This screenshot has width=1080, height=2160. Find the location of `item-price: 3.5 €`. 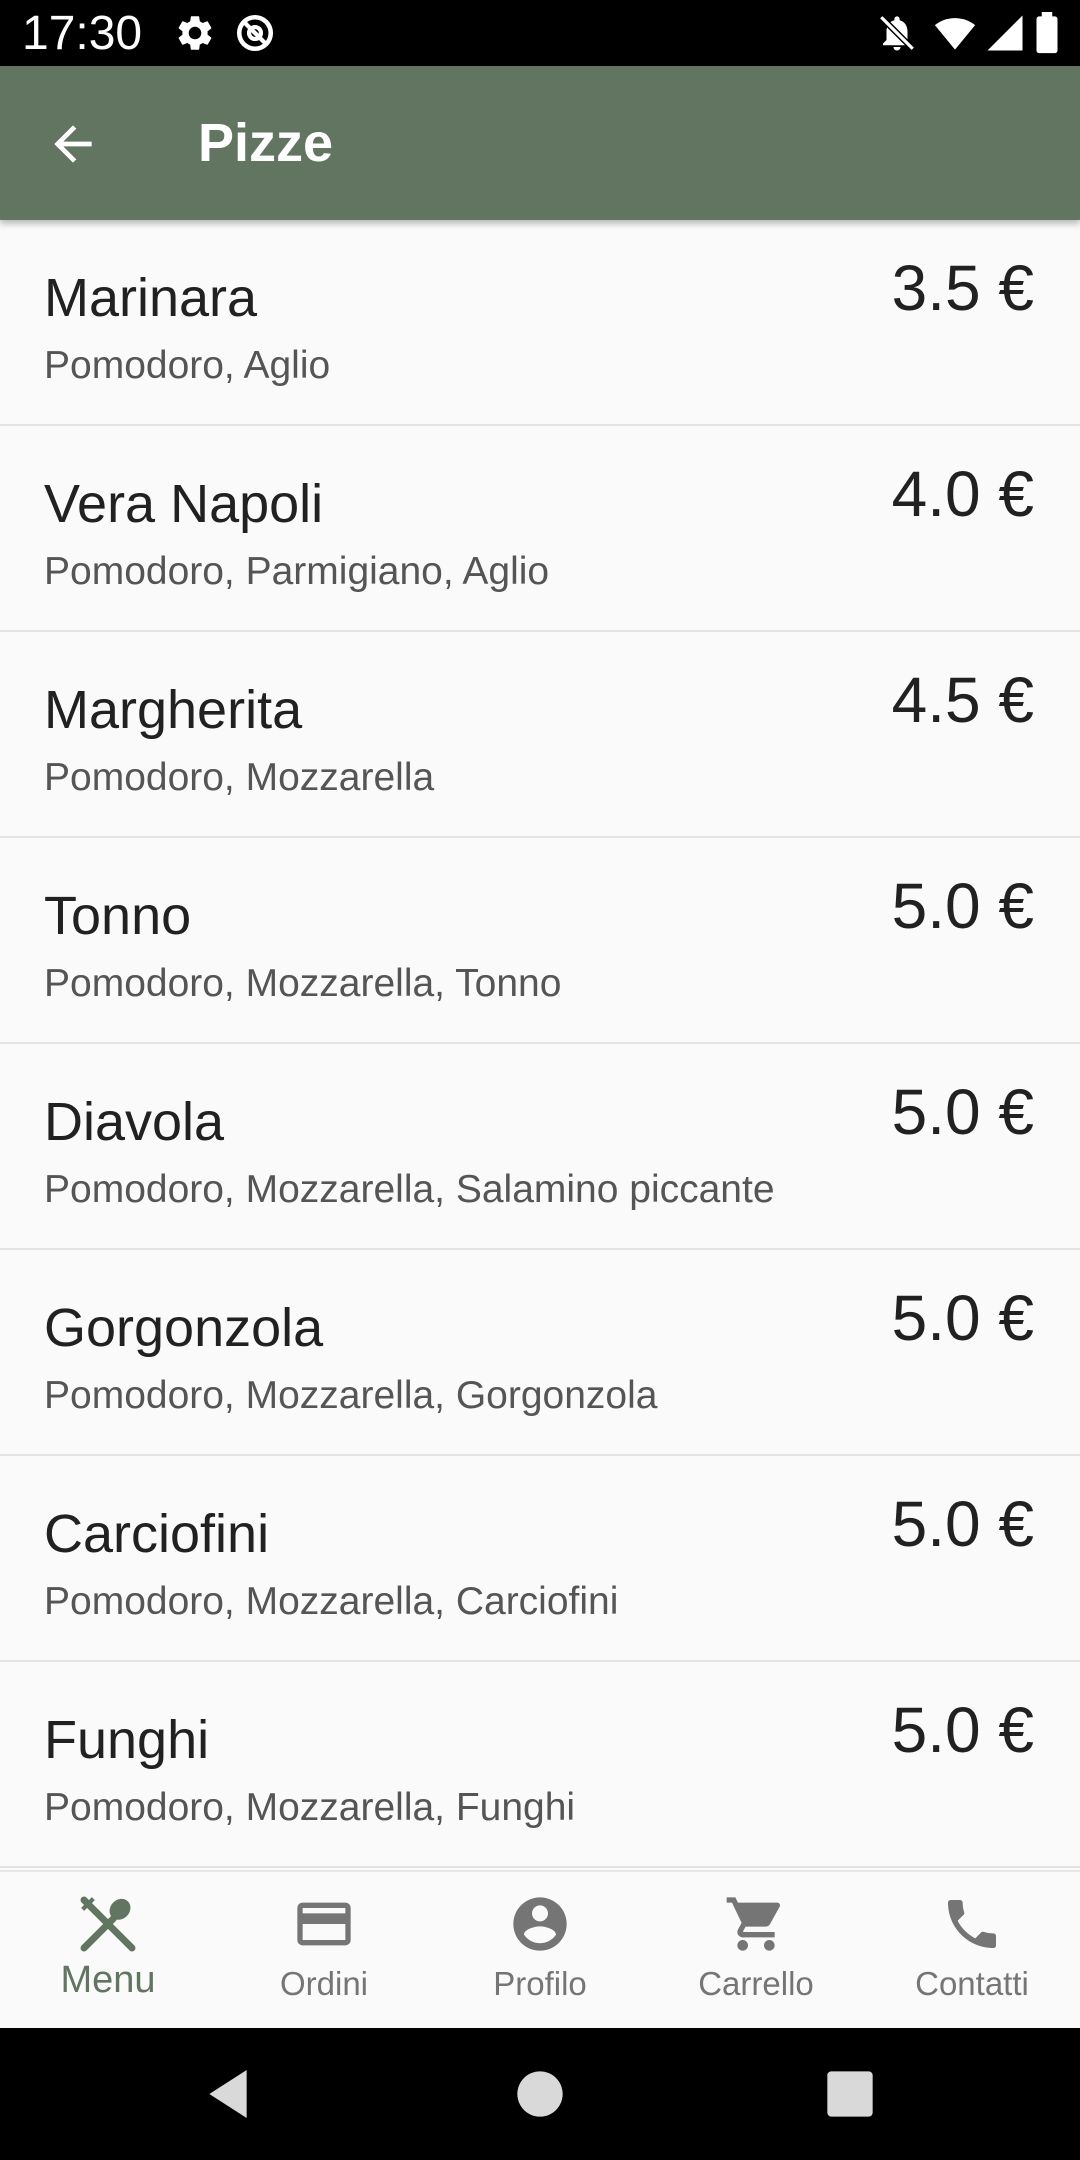

item-price: 3.5 € is located at coordinates (962, 288).